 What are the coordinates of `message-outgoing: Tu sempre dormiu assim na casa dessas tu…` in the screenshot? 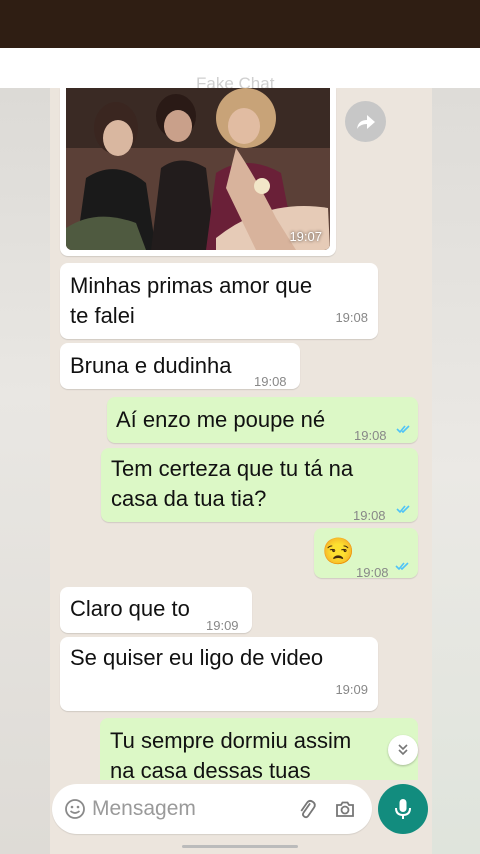 It's located at (259, 749).